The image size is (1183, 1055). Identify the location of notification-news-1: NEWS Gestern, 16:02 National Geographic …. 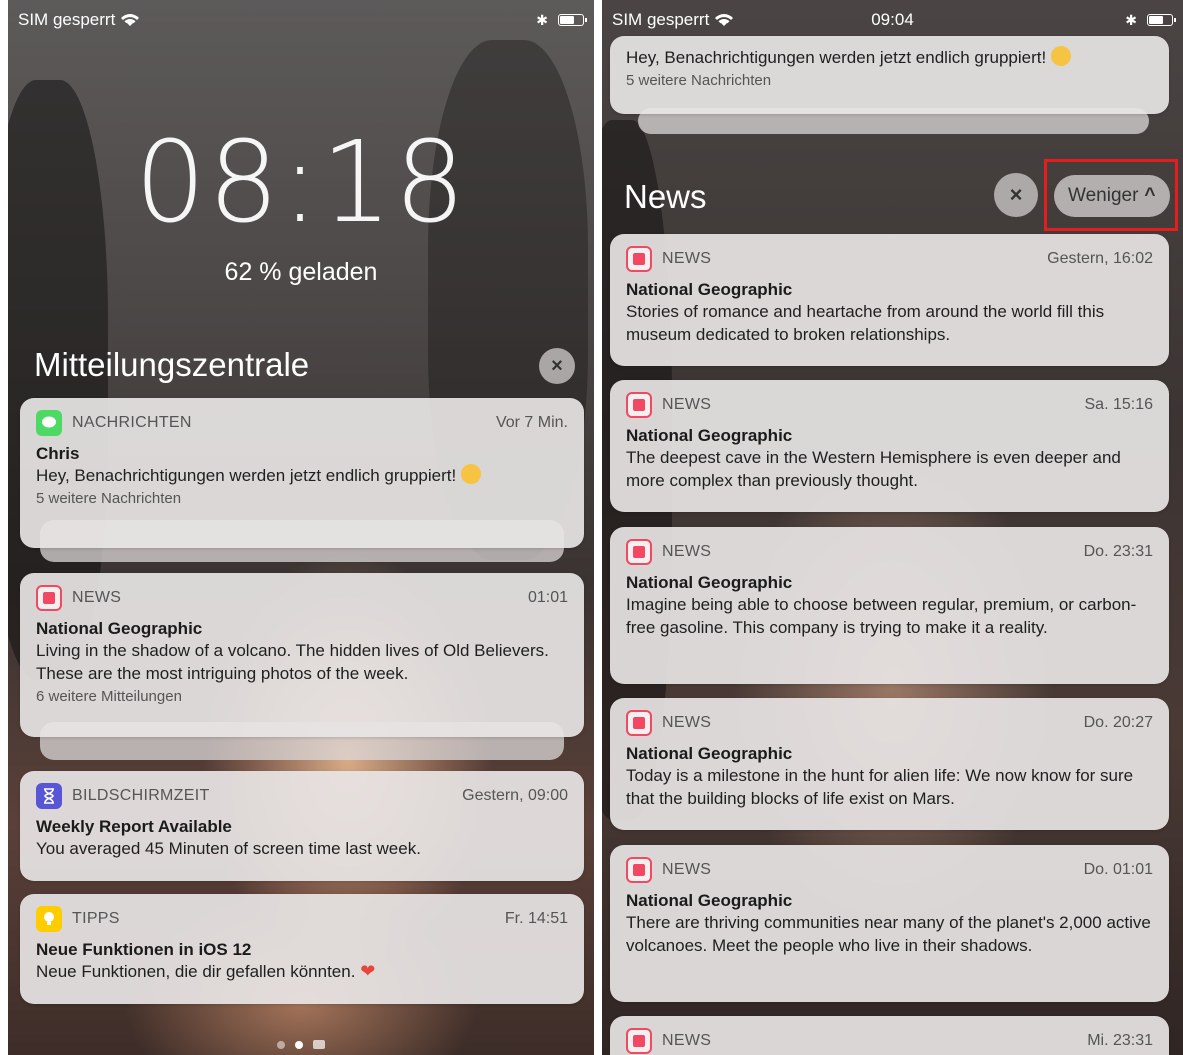
(889, 300).